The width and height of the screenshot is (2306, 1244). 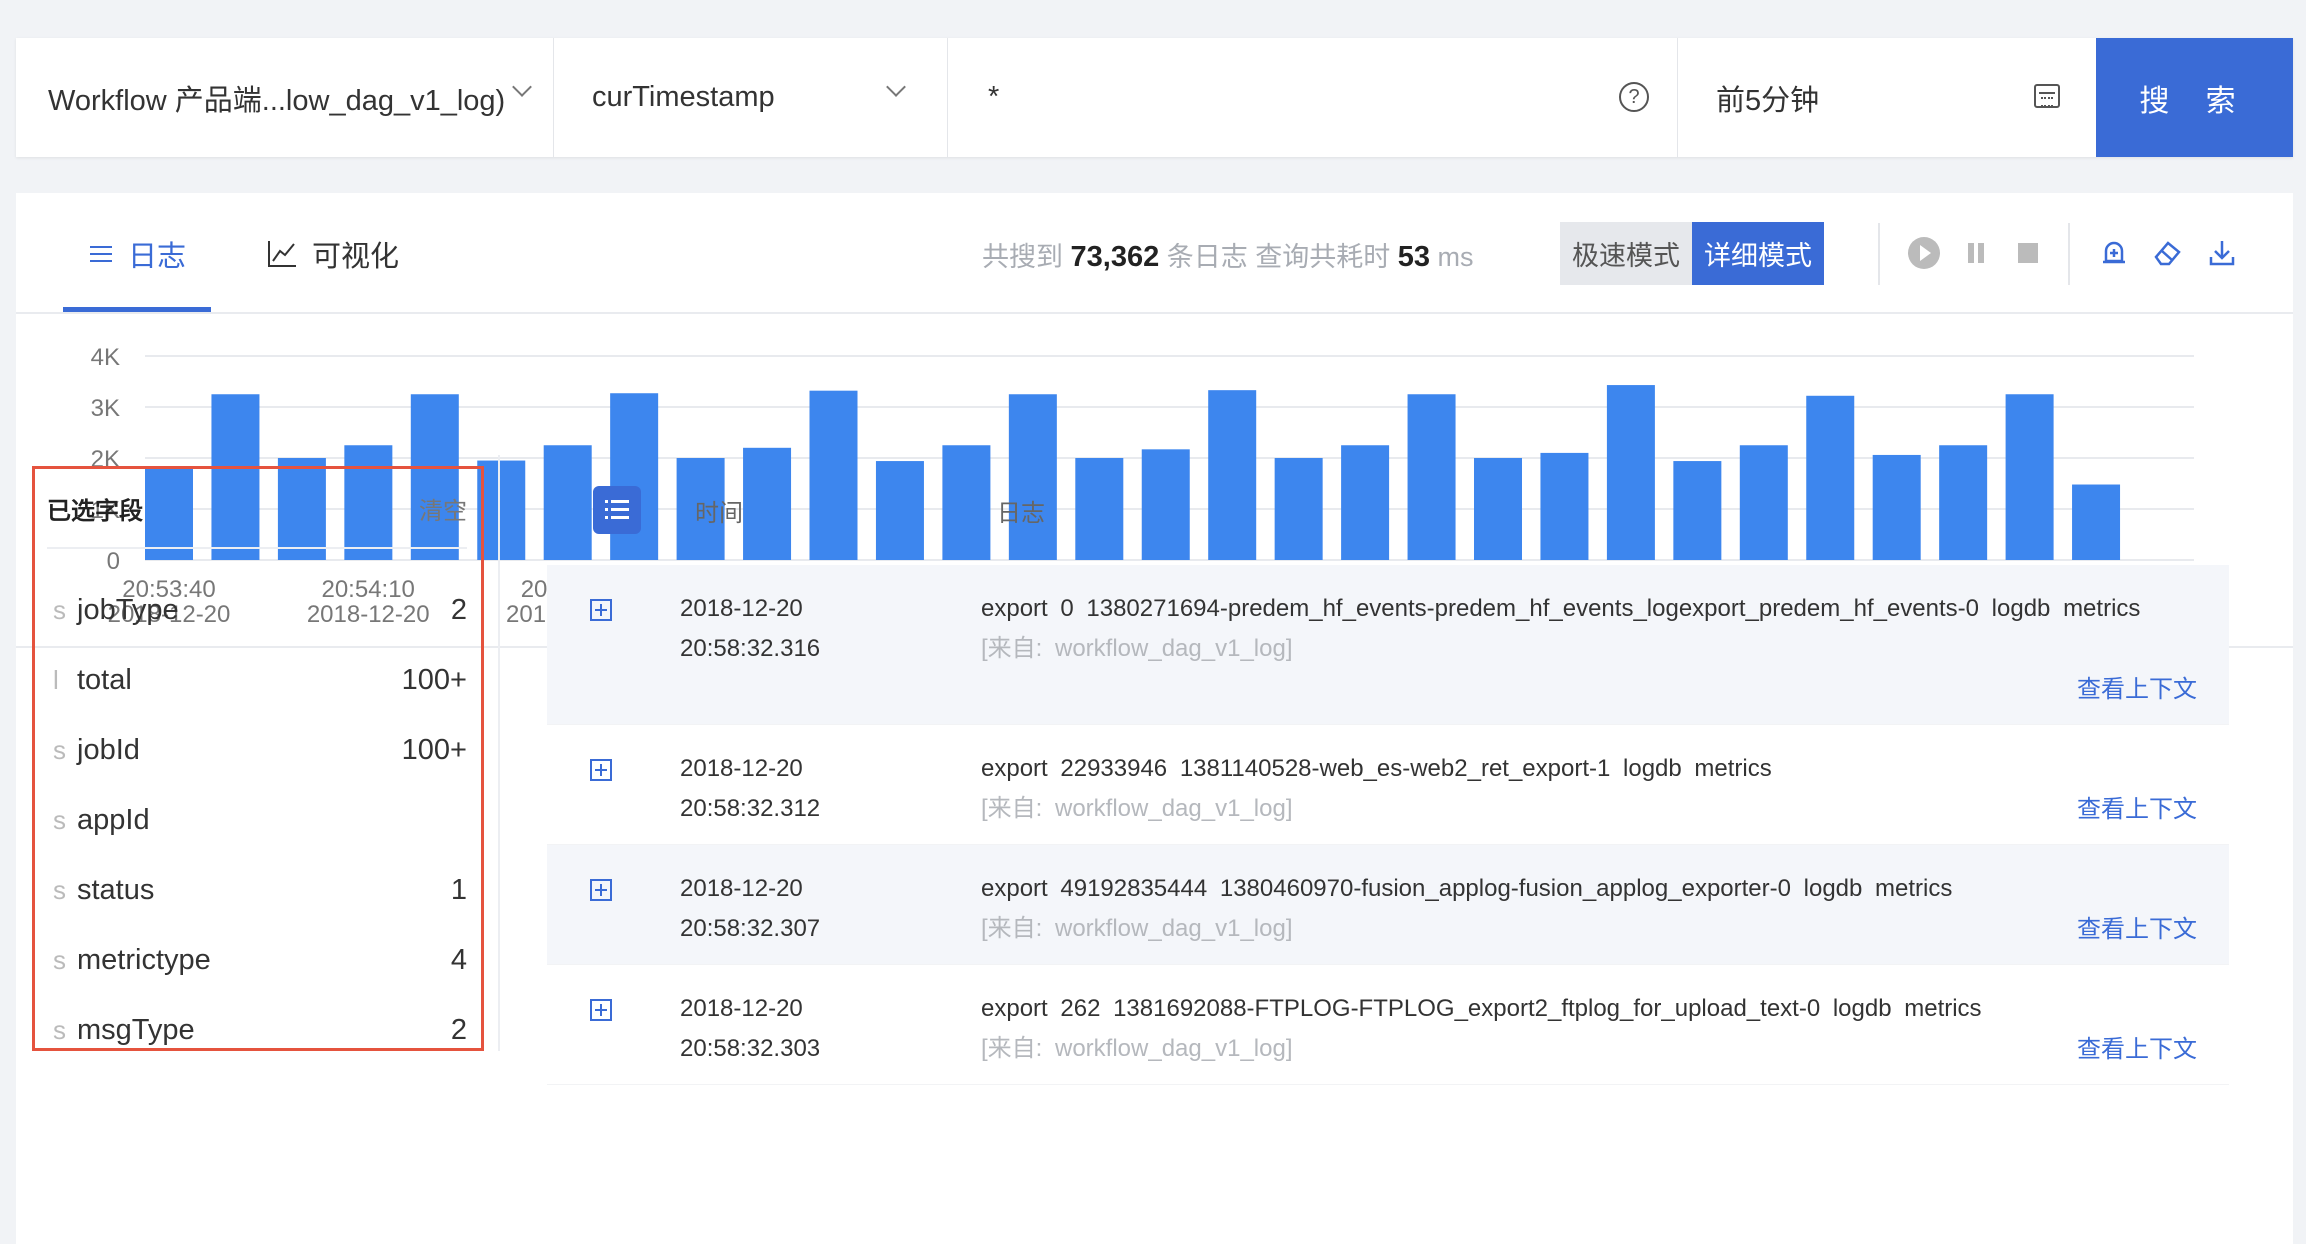 What do you see at coordinates (1626, 253) in the screenshot?
I see `fast-mode-button: 极速模式` at bounding box center [1626, 253].